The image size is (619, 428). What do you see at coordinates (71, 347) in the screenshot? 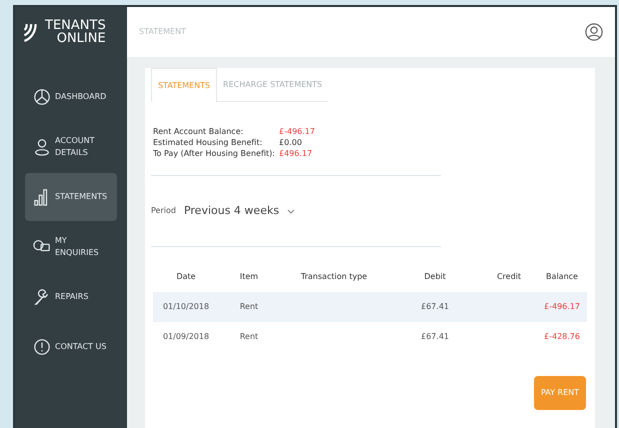
I see `nav-item: CONTACT US` at bounding box center [71, 347].